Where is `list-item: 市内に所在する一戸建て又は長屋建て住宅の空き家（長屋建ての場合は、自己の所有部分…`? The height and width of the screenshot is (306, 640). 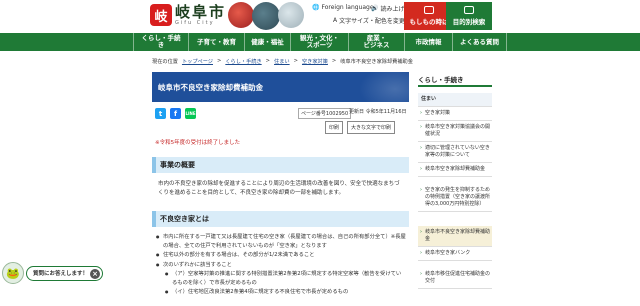
list-item: 市内に所在する一戸建て又は長屋建て住宅の空き家（長屋建ての場合は、自己の所有部分… is located at coordinates (281, 241).